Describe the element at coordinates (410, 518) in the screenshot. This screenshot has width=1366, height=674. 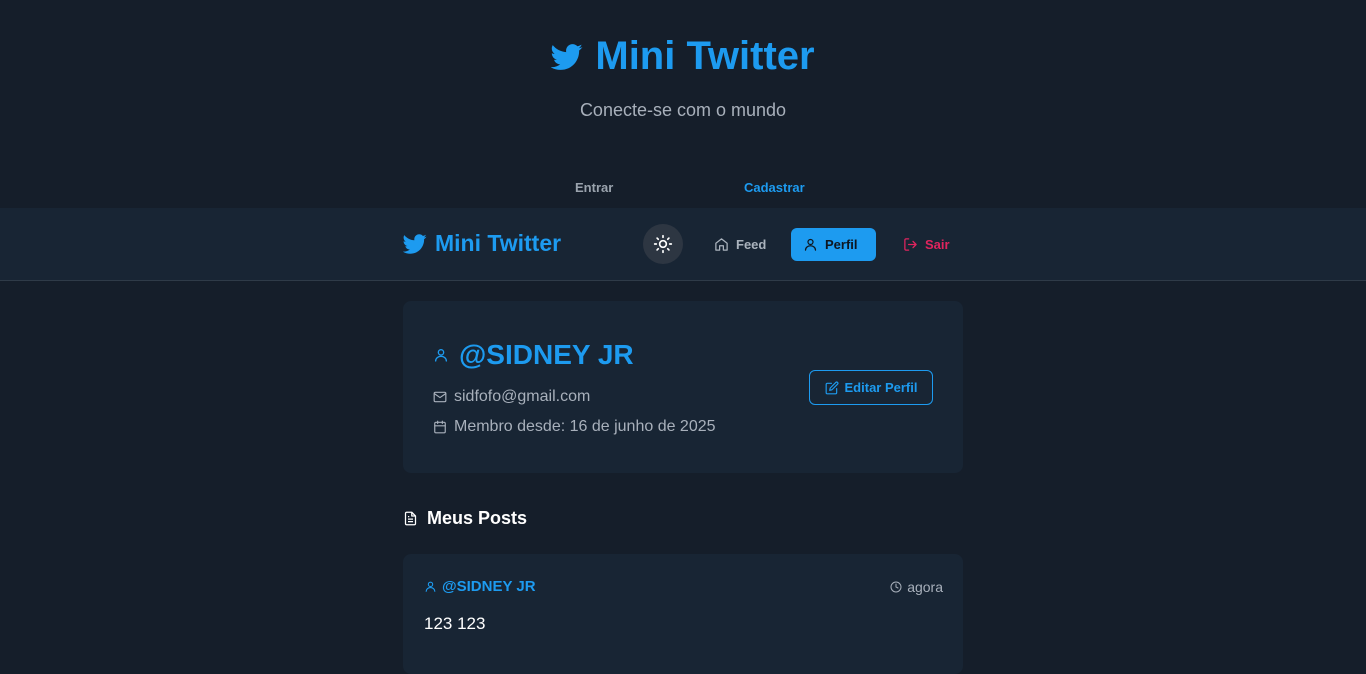
I see `document-icon` at that location.